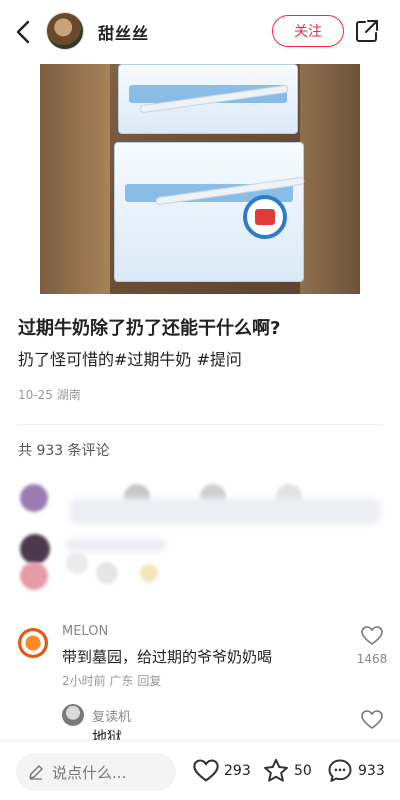  I want to click on share-button, so click(367, 31).